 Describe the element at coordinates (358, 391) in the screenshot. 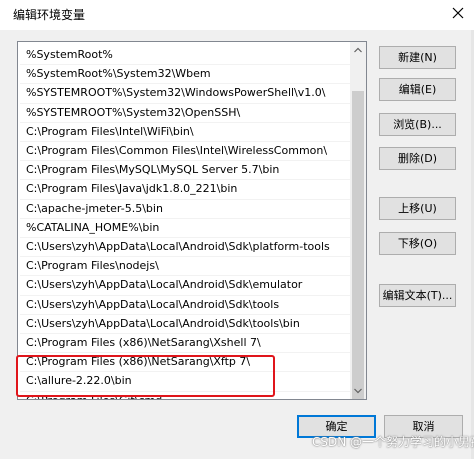

I see `scroll-down-arrow-icon` at that location.